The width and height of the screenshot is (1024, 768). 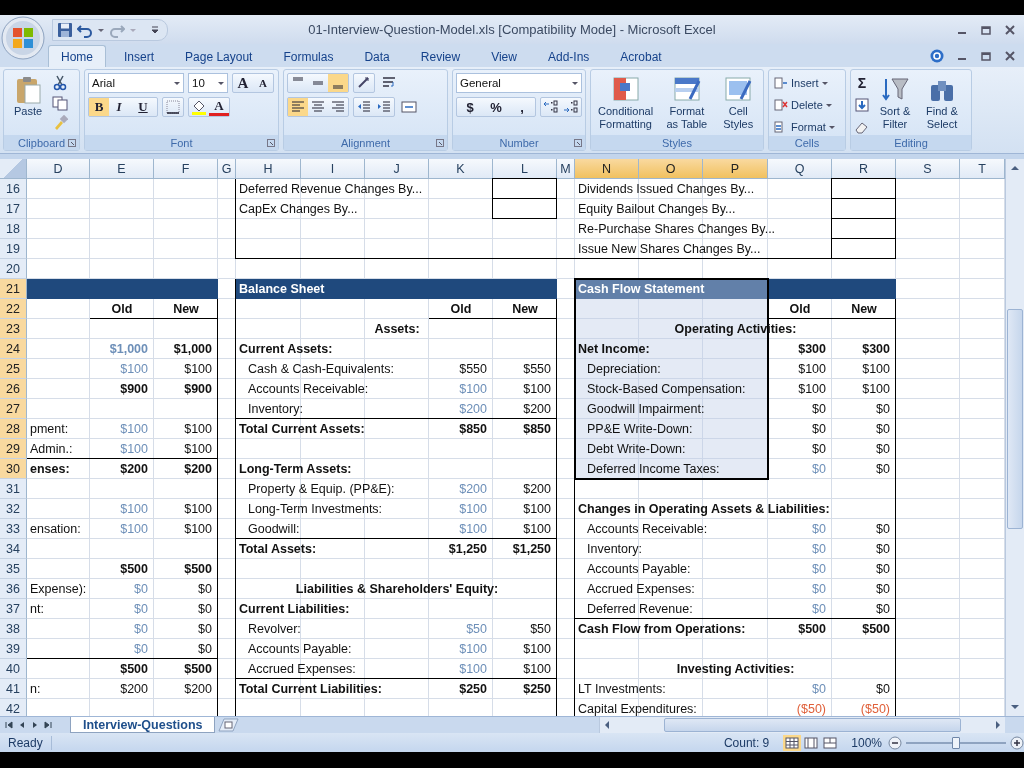 What do you see at coordinates (13, 309) in the screenshot?
I see `row-header: 22` at bounding box center [13, 309].